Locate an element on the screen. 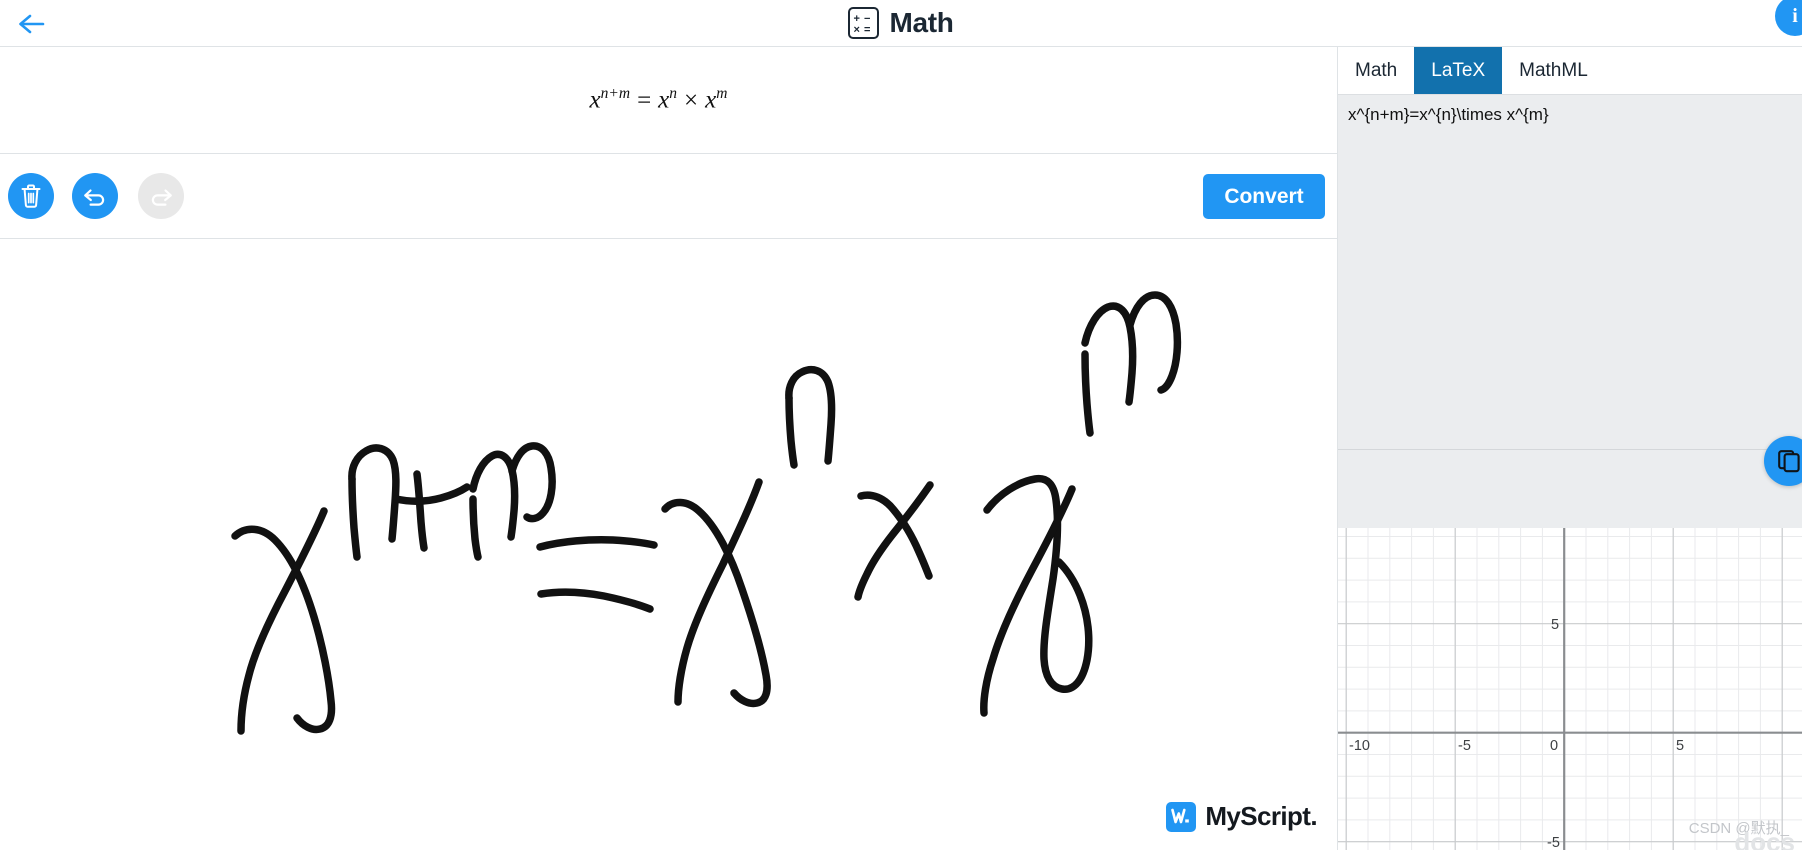 The height and width of the screenshot is (850, 1802). stroke-exp-n-stem is located at coordinates (354, 518).